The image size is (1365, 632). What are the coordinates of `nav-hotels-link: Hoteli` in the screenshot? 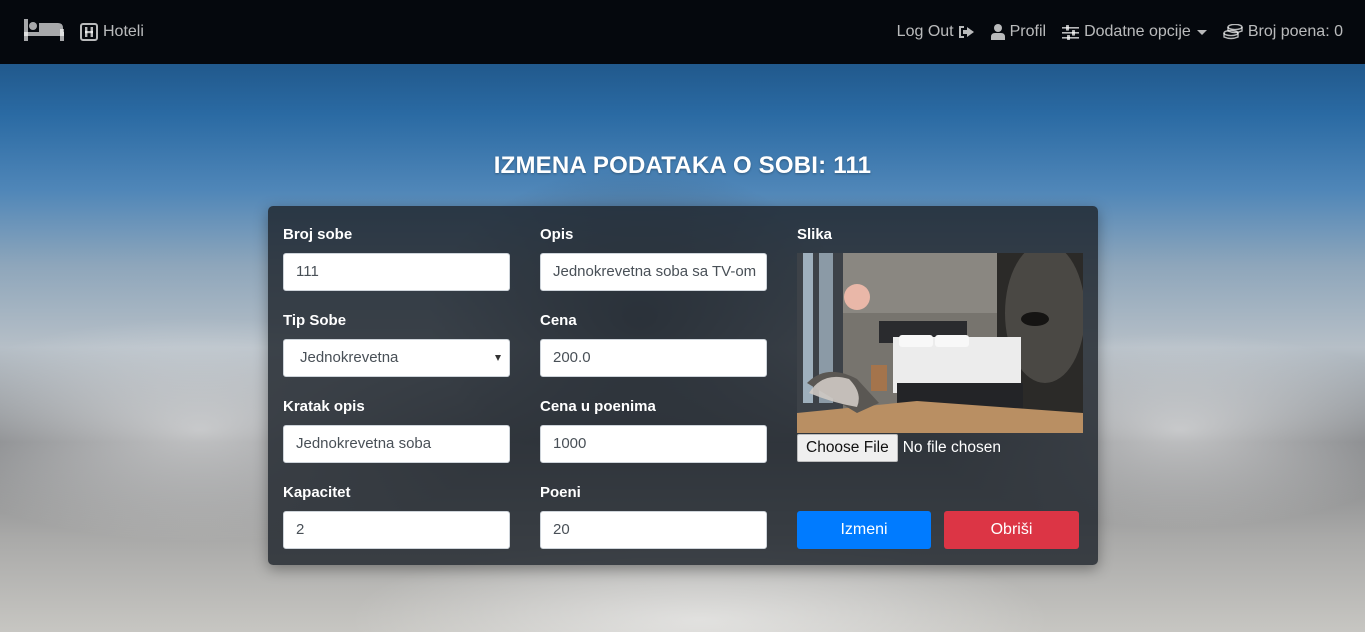 It's located at (112, 32).